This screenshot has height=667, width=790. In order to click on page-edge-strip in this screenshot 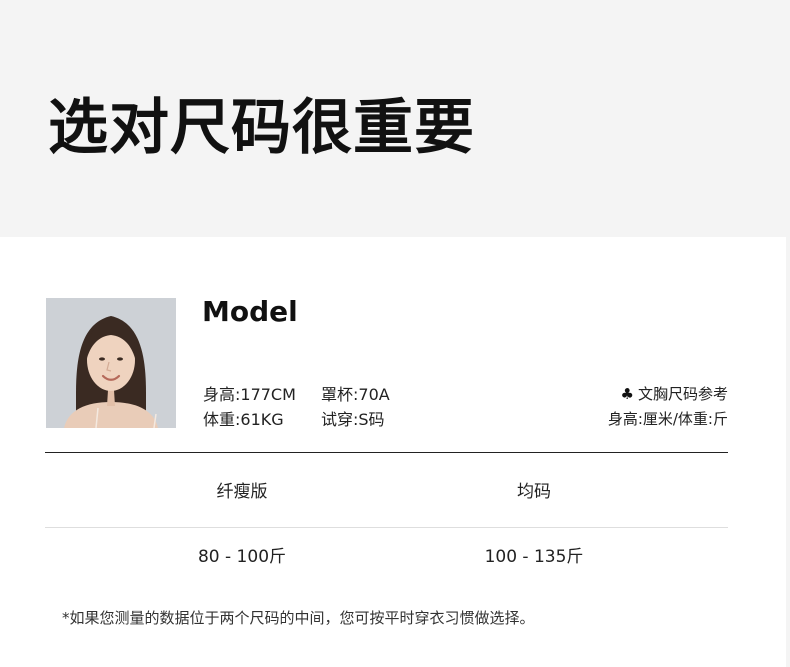, I will do `click(788, 452)`.